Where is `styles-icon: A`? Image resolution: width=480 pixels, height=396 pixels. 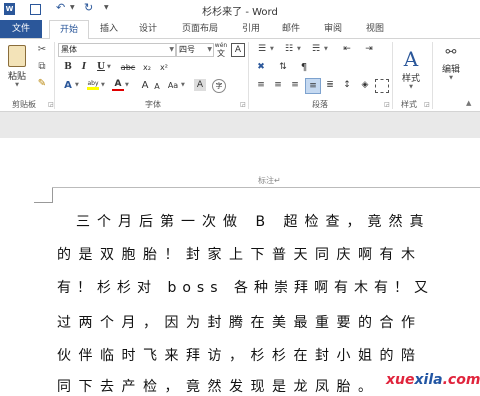
styles-icon: A is located at coordinates (411, 58).